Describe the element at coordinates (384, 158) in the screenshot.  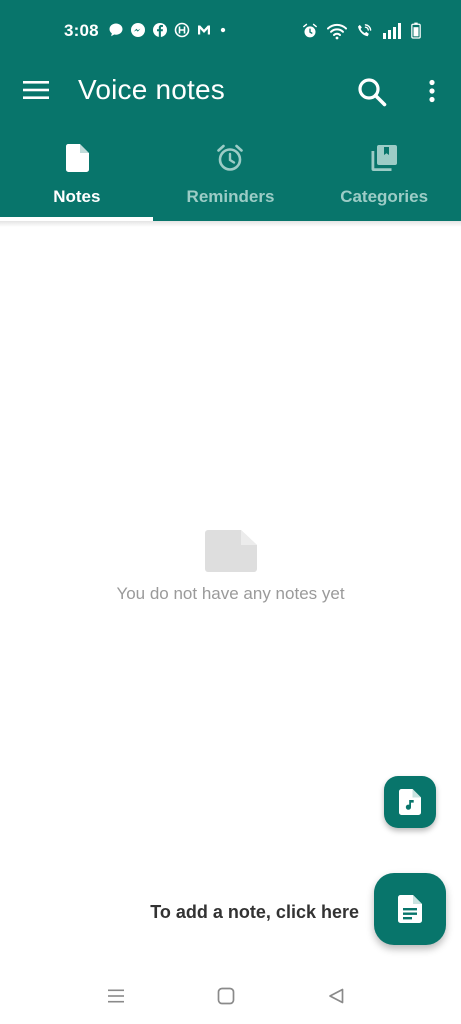
I see `collections-icon` at that location.